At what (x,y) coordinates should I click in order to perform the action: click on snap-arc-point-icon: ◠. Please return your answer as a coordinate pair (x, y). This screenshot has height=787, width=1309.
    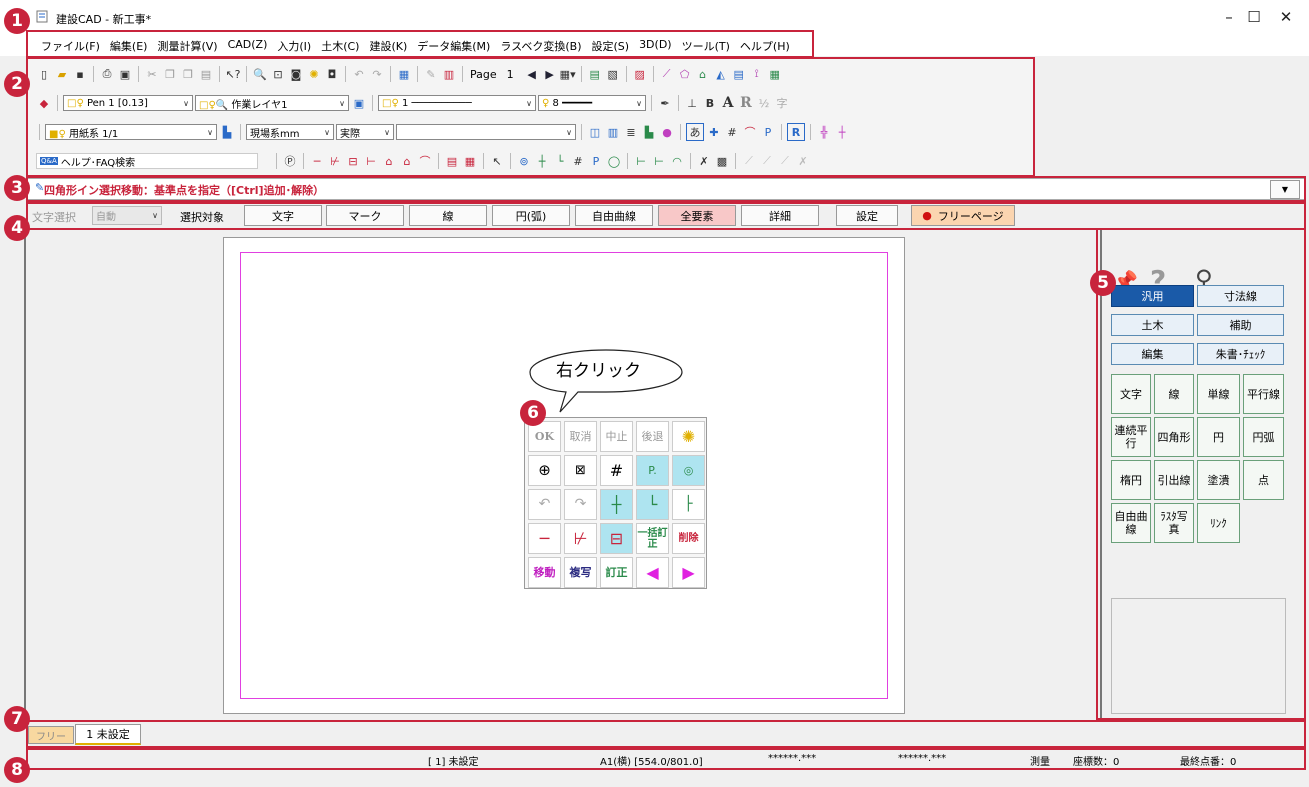
    Looking at the image, I should click on (677, 161).